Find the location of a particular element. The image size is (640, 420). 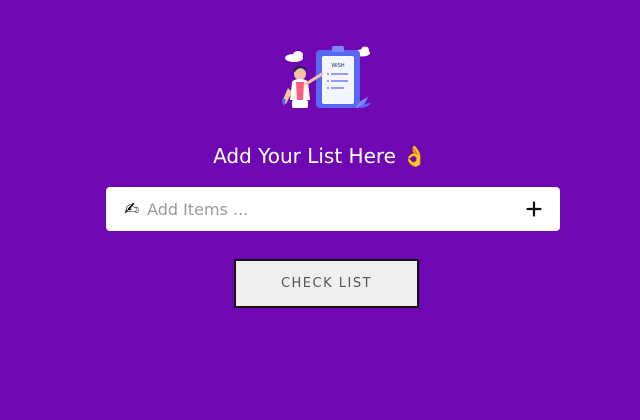

todo-list-illustration-icon: WISH is located at coordinates (326, 78).